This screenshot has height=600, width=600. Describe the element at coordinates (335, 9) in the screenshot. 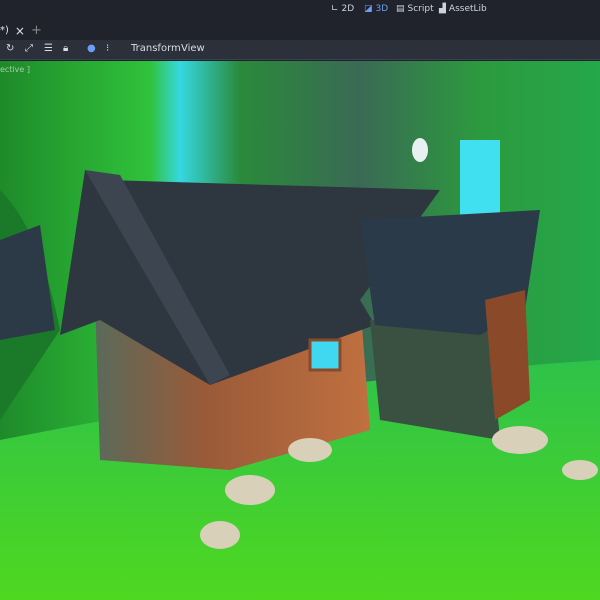

I see `2d-icon: ∟` at that location.